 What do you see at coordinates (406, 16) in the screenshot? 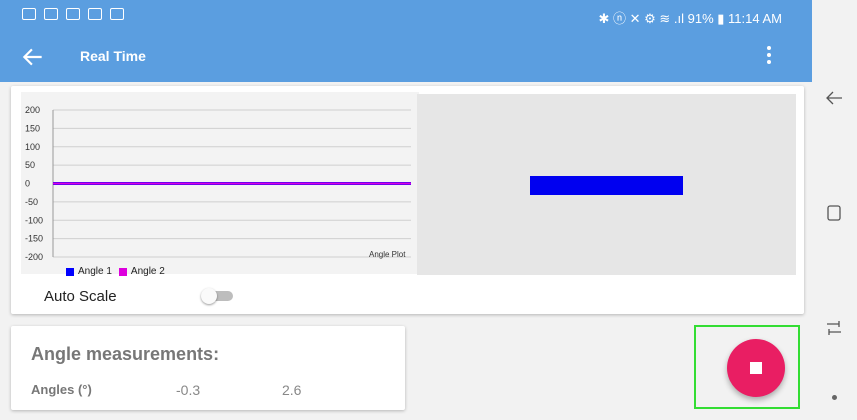
I see `status-bar: ✱ ⓝ ✕ ⚙ ≋ .ıl 91% ▮ 11:14 AM` at bounding box center [406, 16].